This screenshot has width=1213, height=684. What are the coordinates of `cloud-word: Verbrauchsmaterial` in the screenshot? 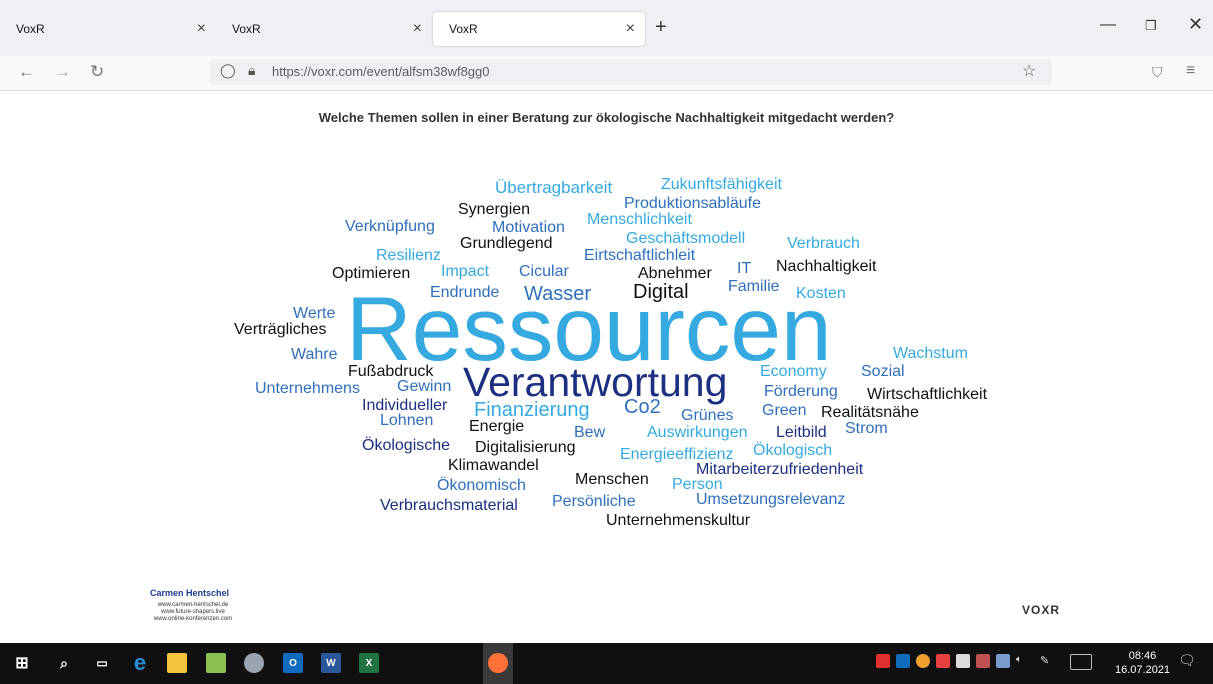 It's located at (449, 505).